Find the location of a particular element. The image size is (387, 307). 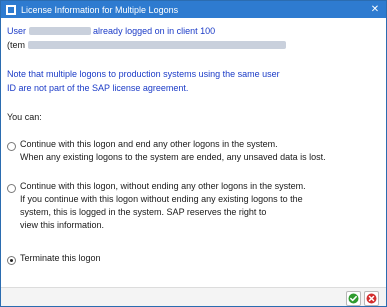

dialog-footer is located at coordinates (193, 296).